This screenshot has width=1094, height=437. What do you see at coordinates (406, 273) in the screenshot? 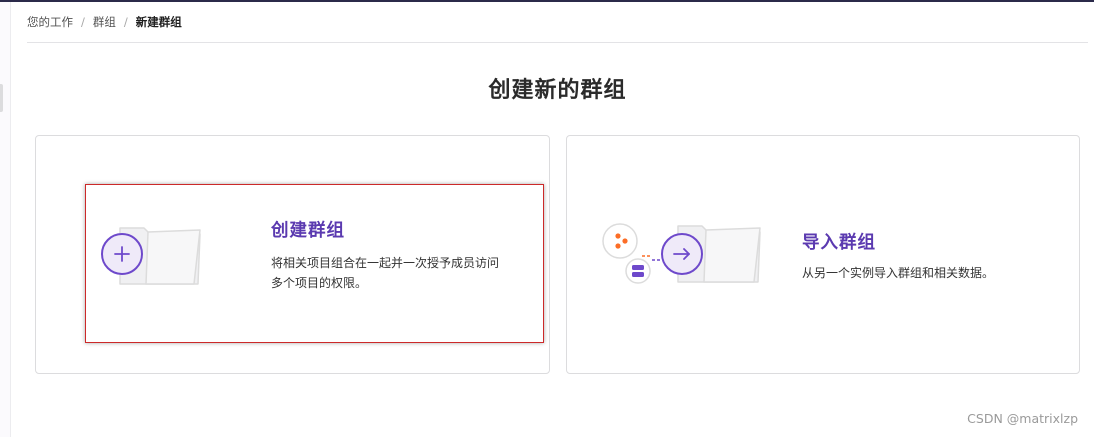
I see `create-group-description: 将相关项目组合在一起并一次授予成员访问 多个项目的权限。` at bounding box center [406, 273].